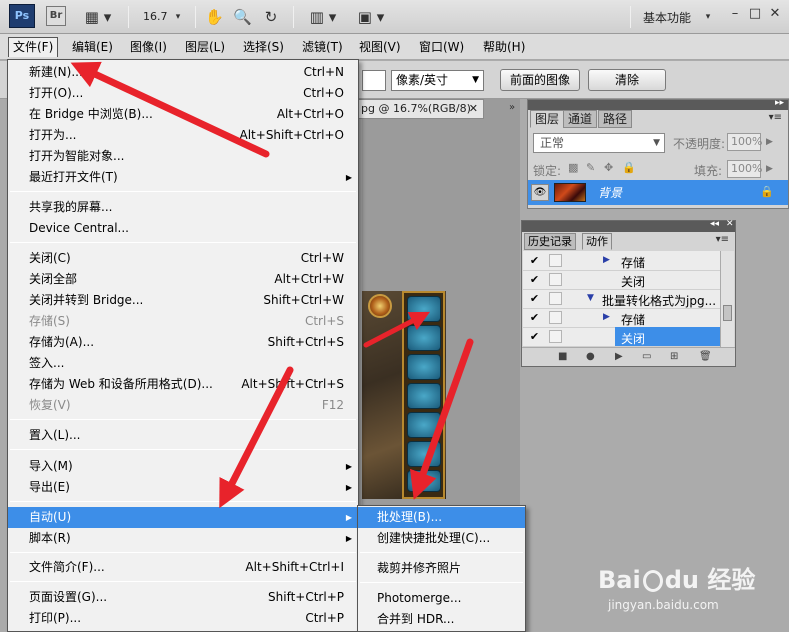 This screenshot has width=789, height=632. Describe the element at coordinates (608, 167) in the screenshot. I see `lock-position-icon: ✥` at that location.